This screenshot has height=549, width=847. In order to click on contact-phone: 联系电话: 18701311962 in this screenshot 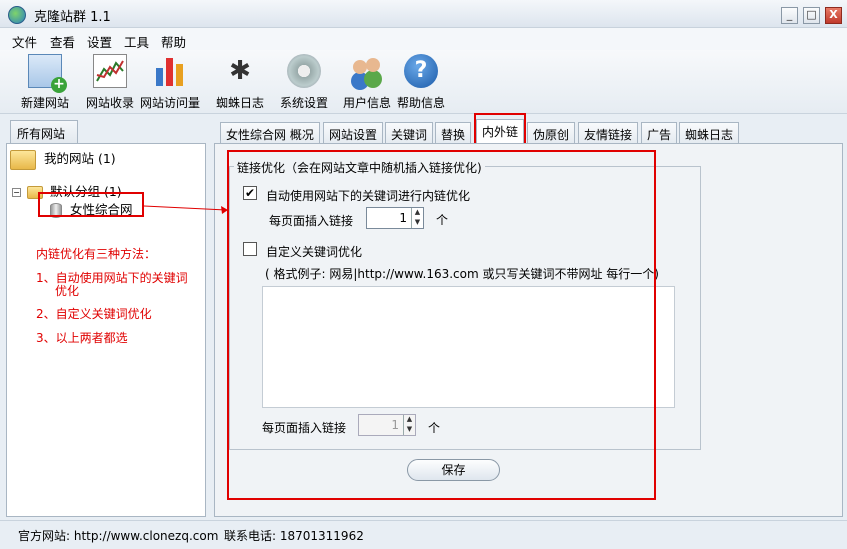, I will do `click(294, 536)`.